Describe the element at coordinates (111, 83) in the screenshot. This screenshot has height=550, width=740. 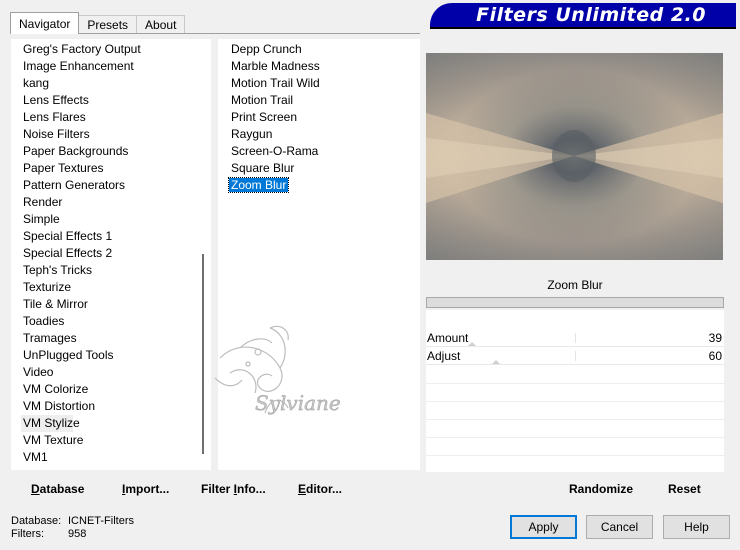
I see `category-item: kang` at that location.